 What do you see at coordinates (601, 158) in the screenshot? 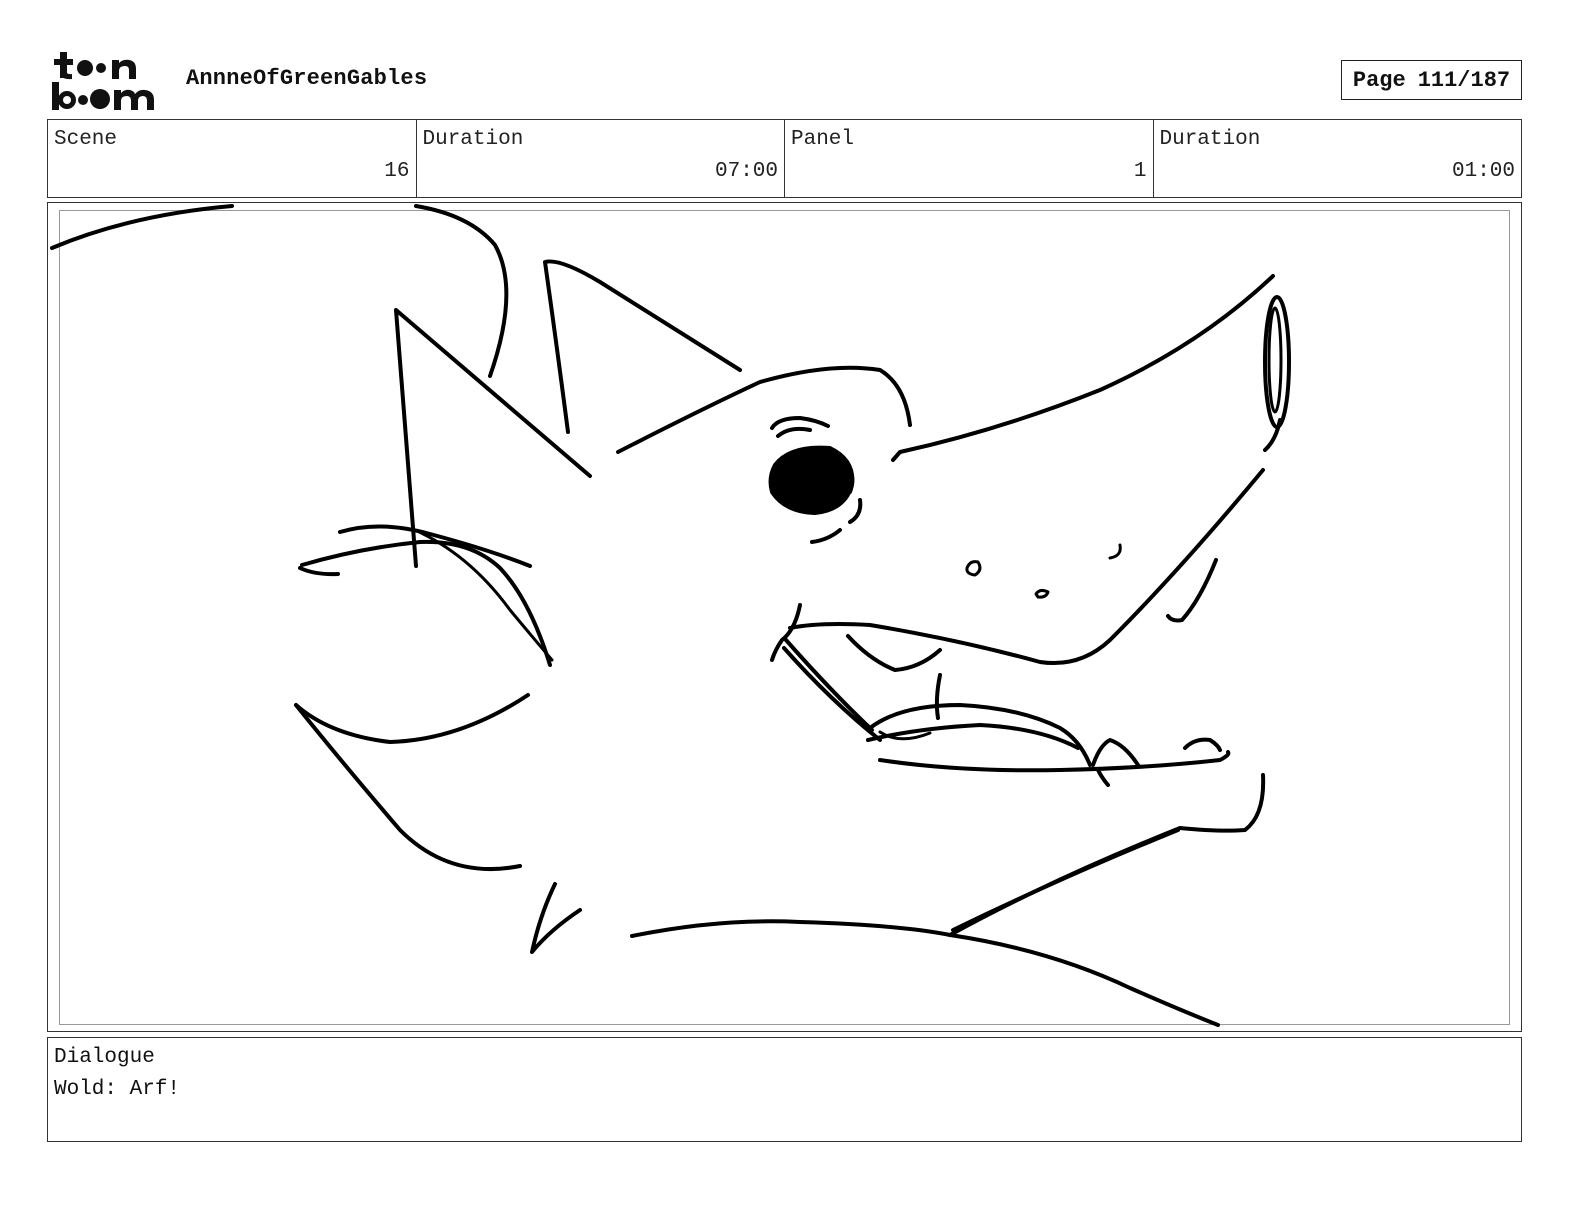
I see `scene-duration-cell: Duration 07:00` at bounding box center [601, 158].